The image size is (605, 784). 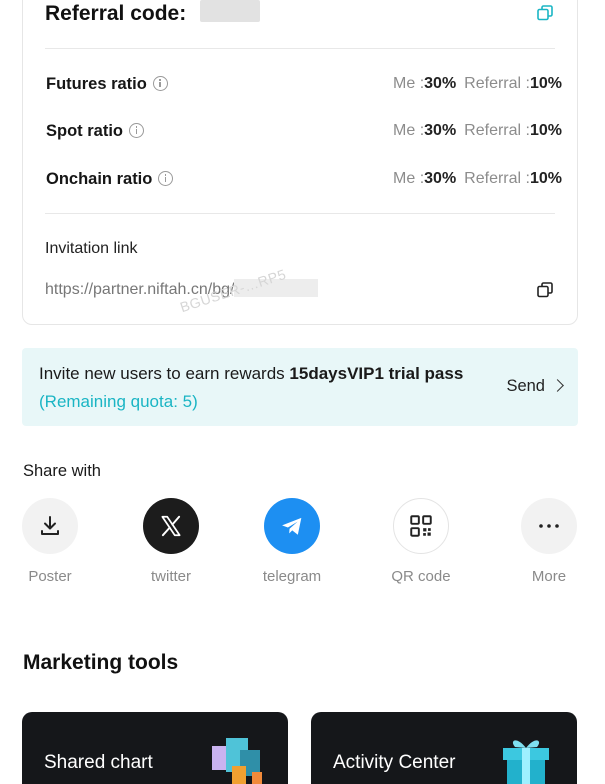 I want to click on more-icon, so click(x=549, y=526).